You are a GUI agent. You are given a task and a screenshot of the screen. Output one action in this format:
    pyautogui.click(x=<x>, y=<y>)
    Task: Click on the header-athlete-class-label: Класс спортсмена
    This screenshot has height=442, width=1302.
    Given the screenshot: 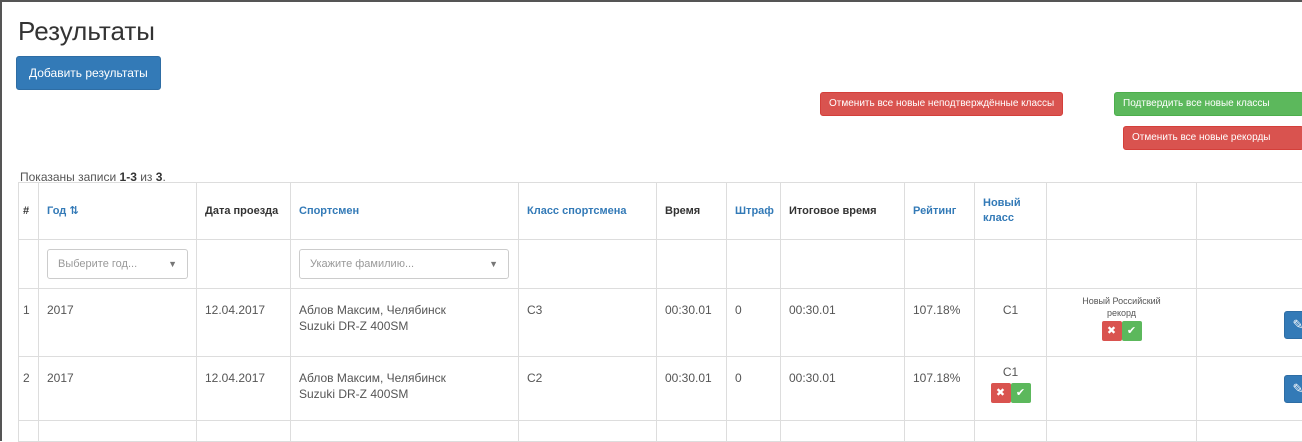 What is the action you would take?
    pyautogui.click(x=577, y=211)
    